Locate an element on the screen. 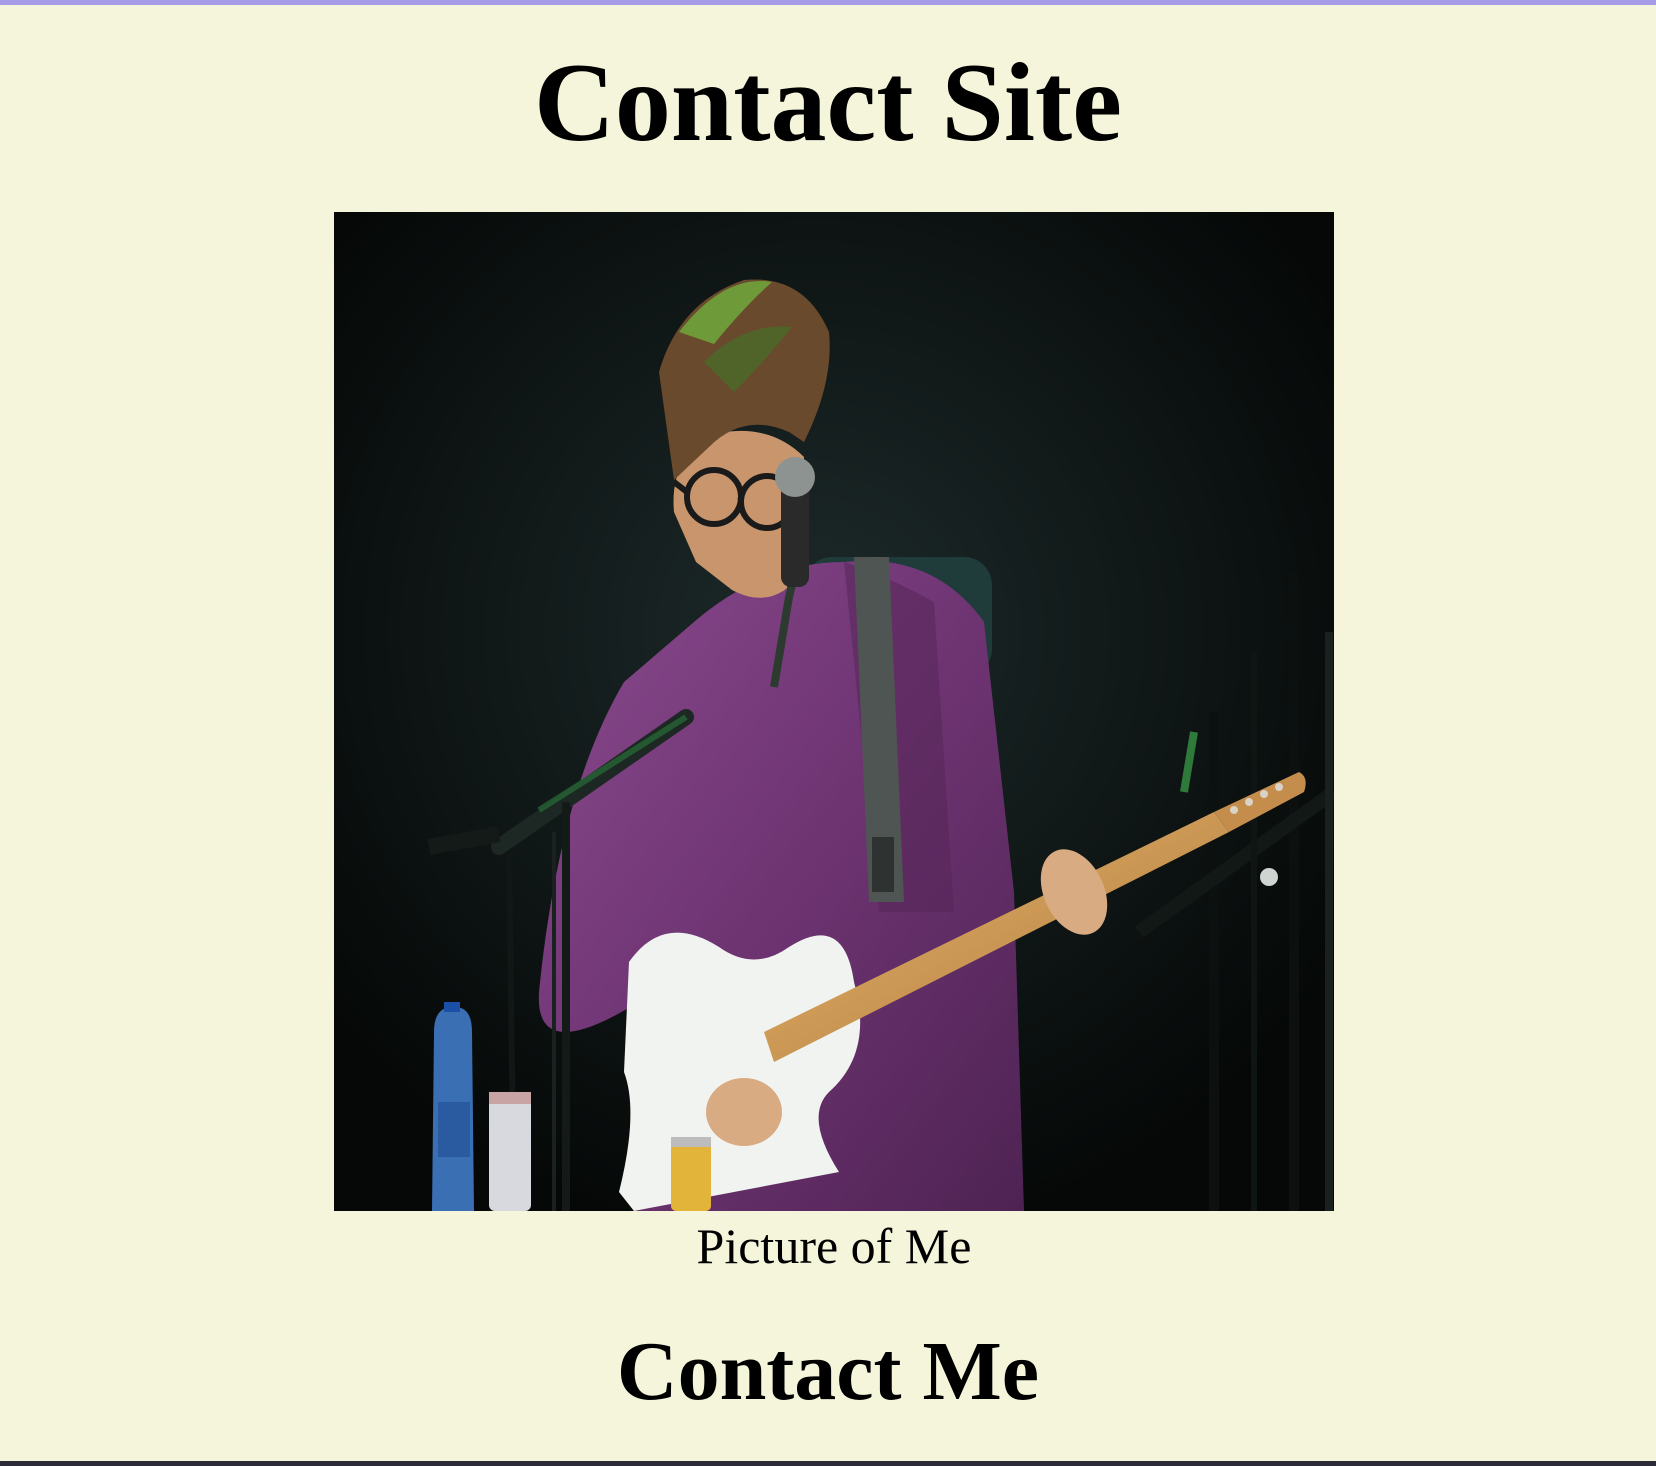 Image resolution: width=1656 pixels, height=1466 pixels. photo-caption: Picture of Me is located at coordinates (834, 1246).